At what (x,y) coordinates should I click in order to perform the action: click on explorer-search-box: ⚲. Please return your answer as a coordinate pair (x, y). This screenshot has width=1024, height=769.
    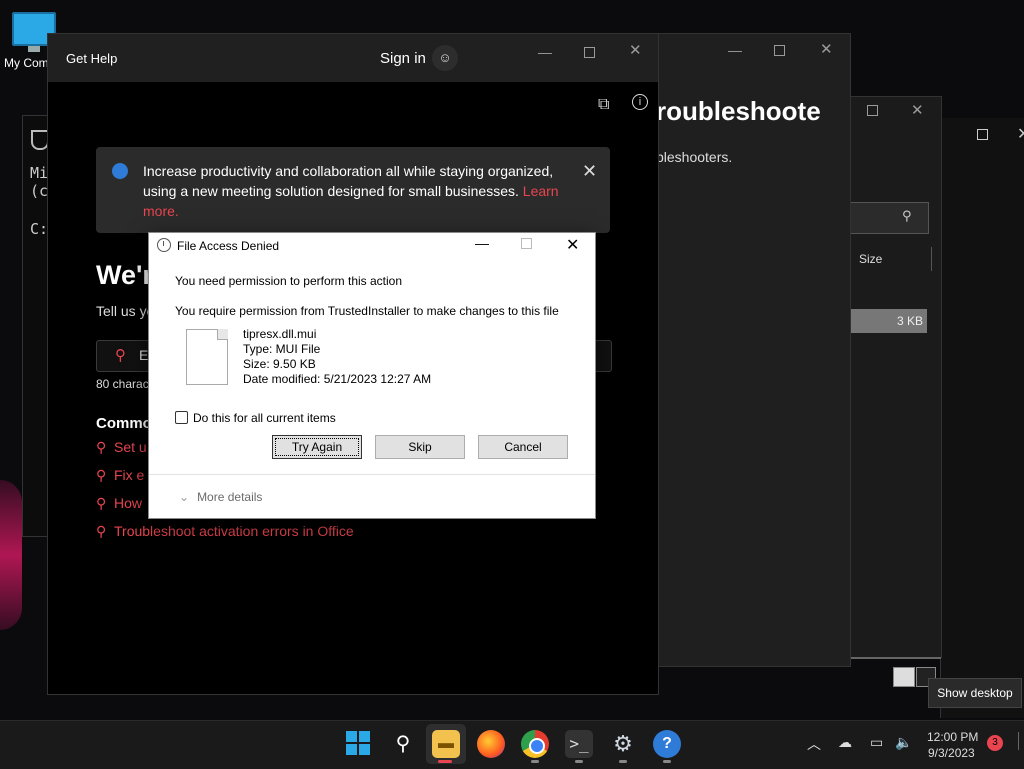
    Looking at the image, I should click on (889, 218).